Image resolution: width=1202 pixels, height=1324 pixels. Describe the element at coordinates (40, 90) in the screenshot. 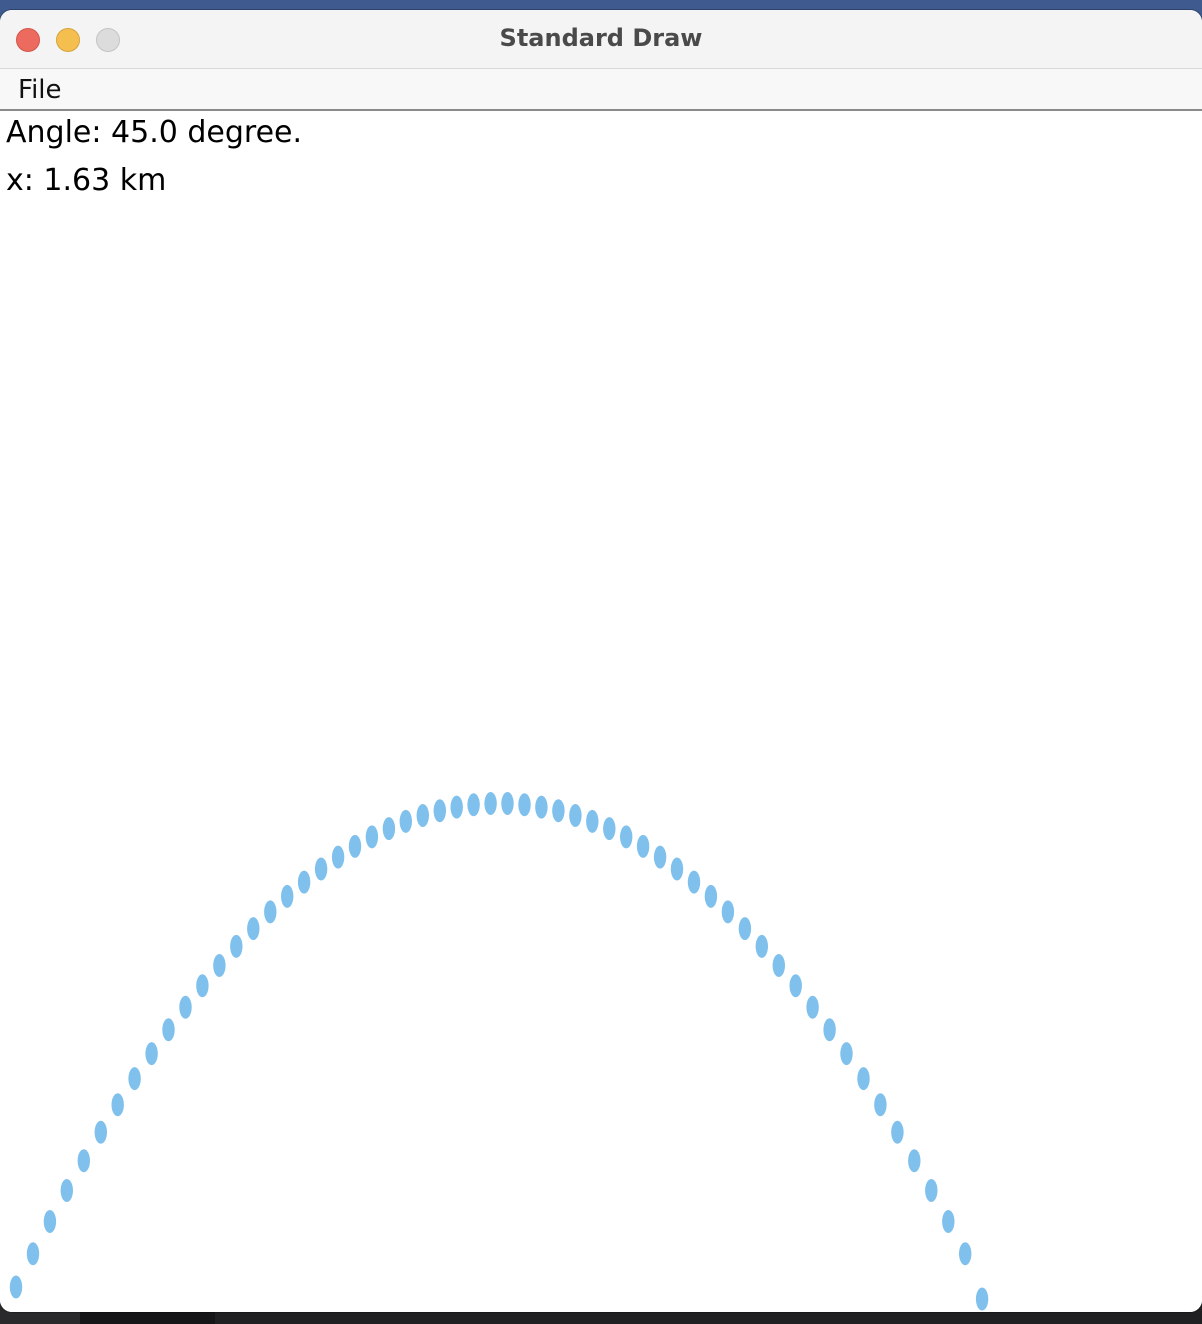

I see `menu-file: File` at that location.